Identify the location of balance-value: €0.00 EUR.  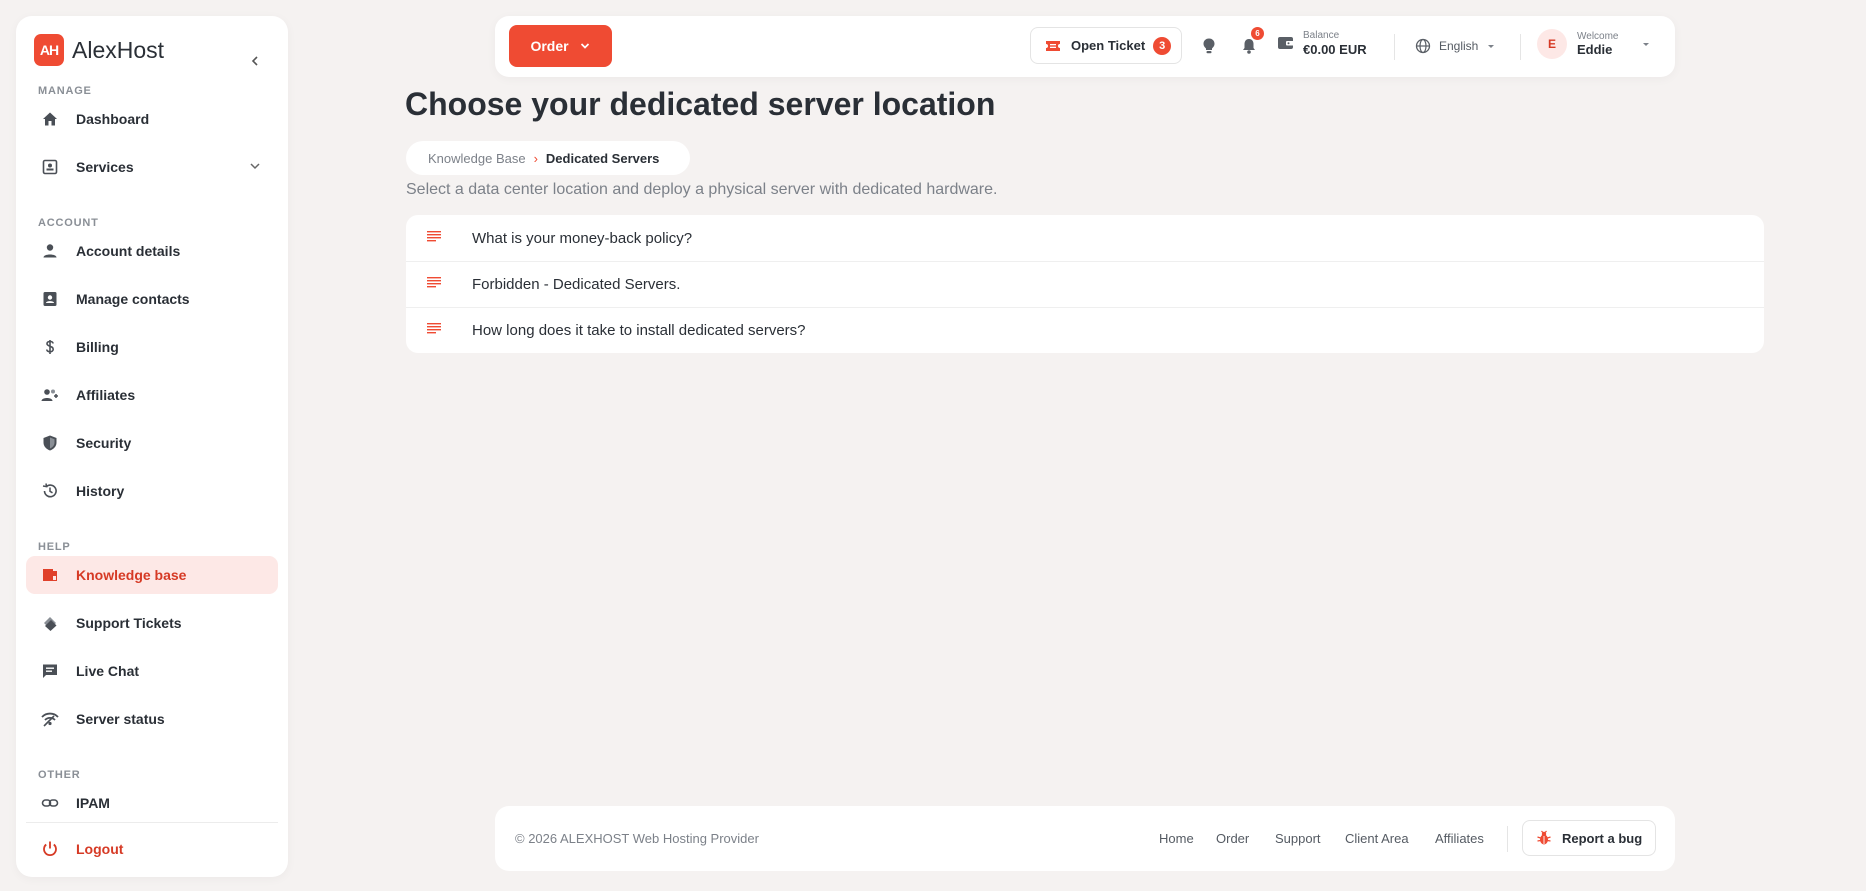
(1335, 49).